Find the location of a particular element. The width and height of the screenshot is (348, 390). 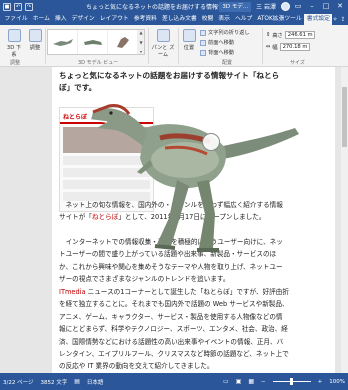

3d-cube-icon is located at coordinates (14, 35).